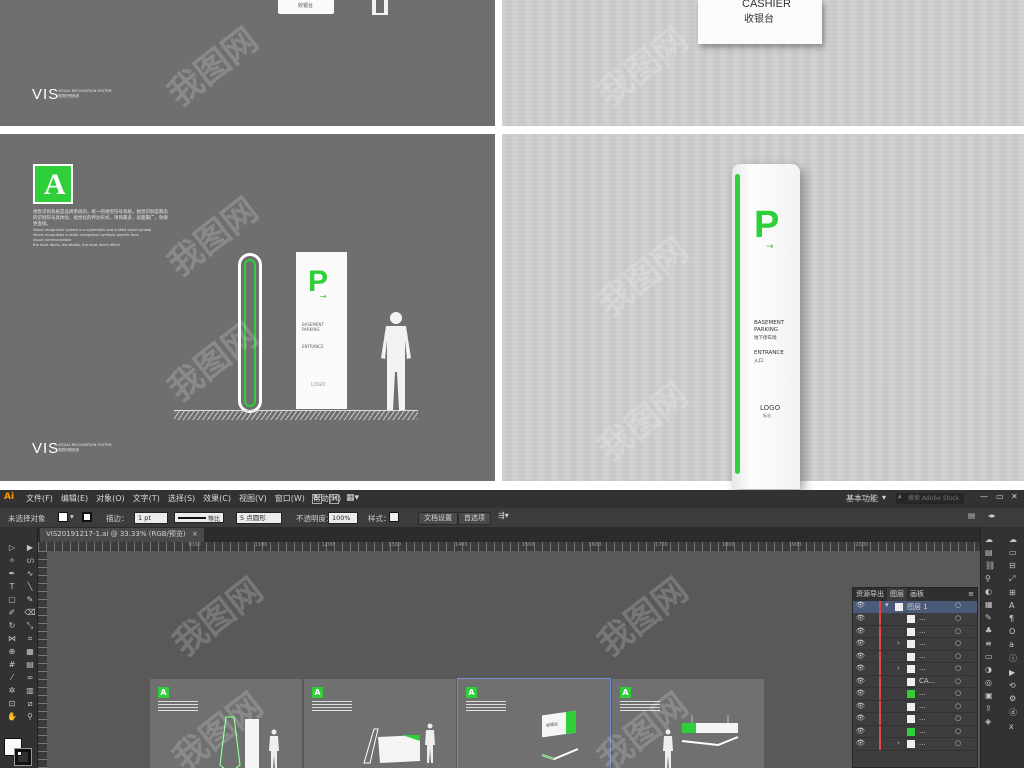 This screenshot has width=1024, height=768. Describe the element at coordinates (12, 625) in the screenshot. I see `rotate-tool-icon: ↻` at that location.